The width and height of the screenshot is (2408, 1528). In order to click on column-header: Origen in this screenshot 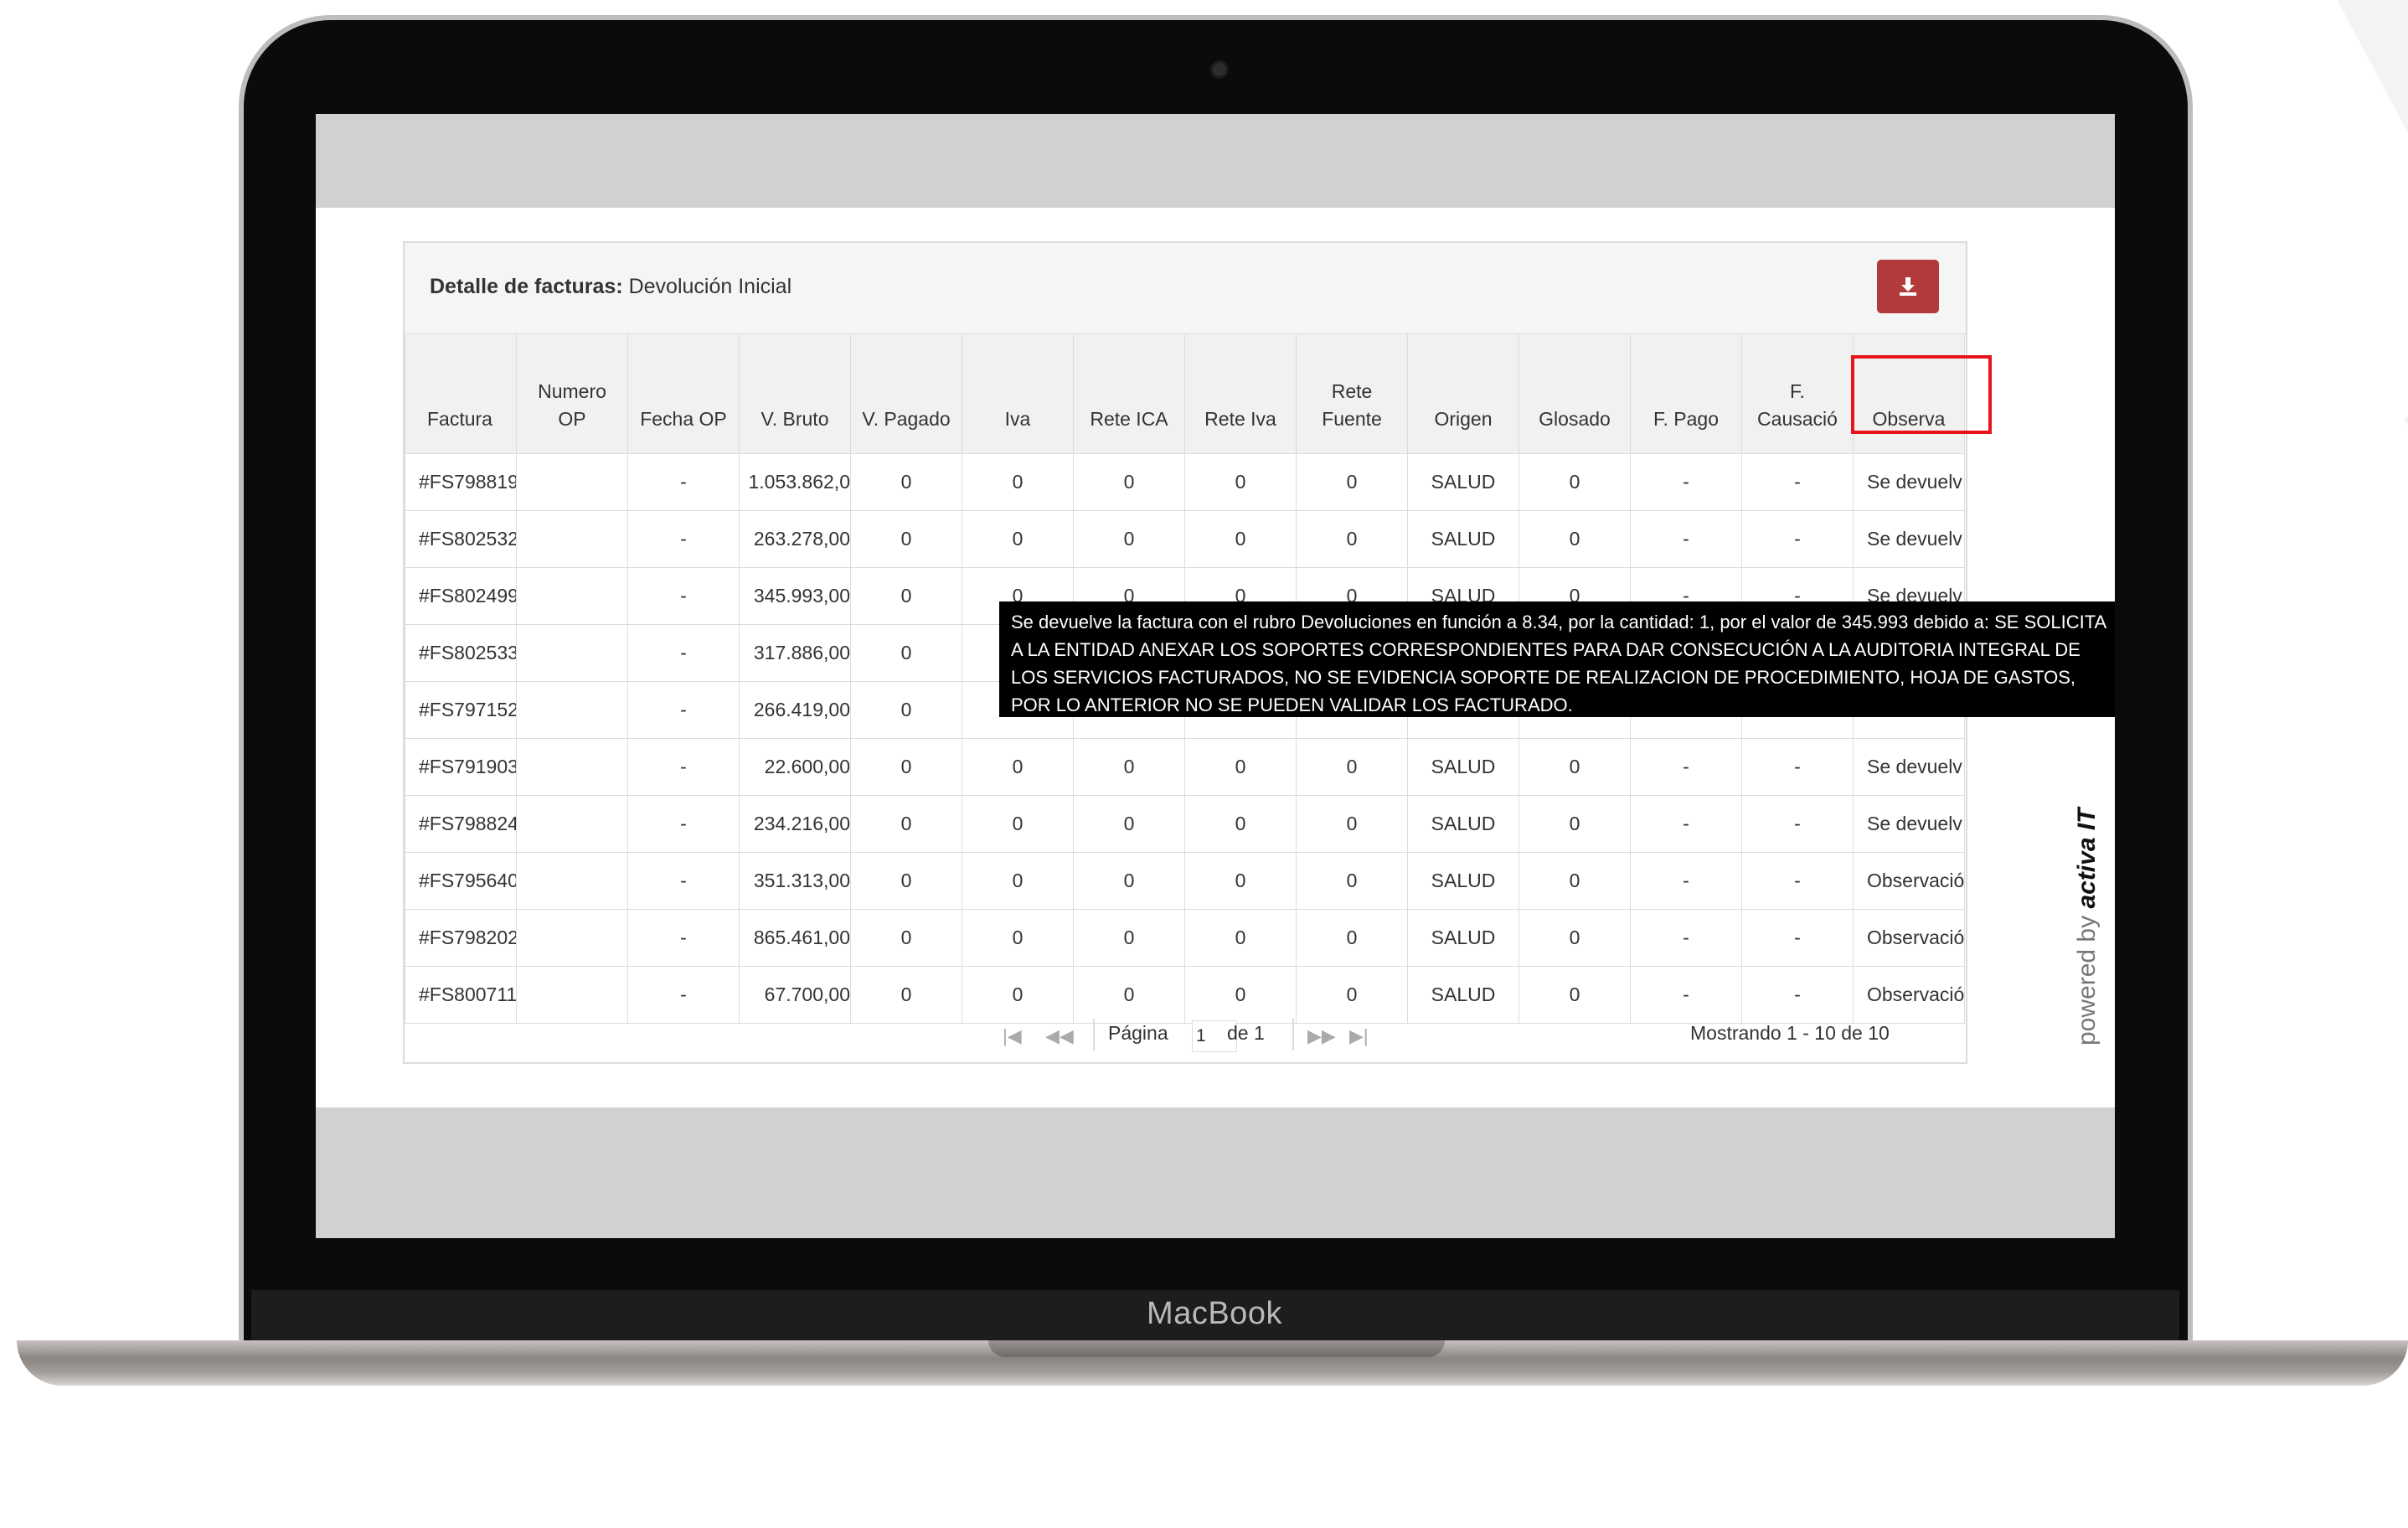, I will do `click(1463, 393)`.